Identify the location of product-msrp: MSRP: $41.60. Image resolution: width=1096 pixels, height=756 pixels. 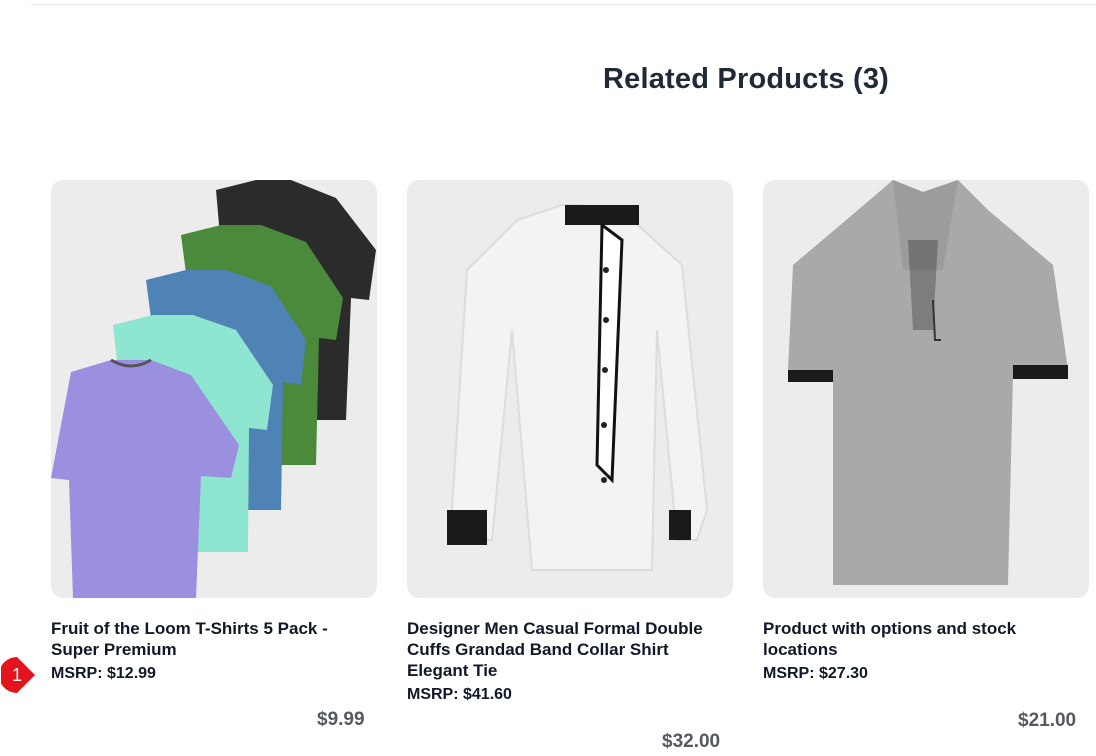
(459, 694).